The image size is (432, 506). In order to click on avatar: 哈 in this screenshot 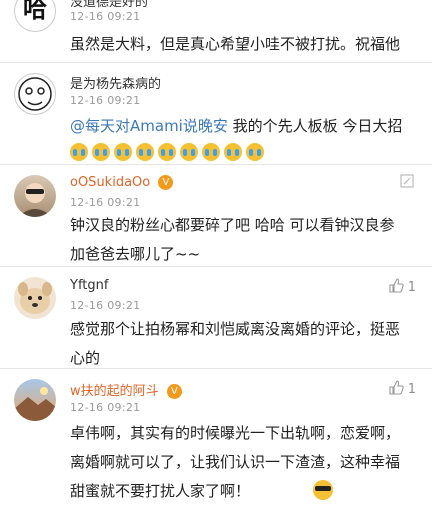, I will do `click(35, 16)`.